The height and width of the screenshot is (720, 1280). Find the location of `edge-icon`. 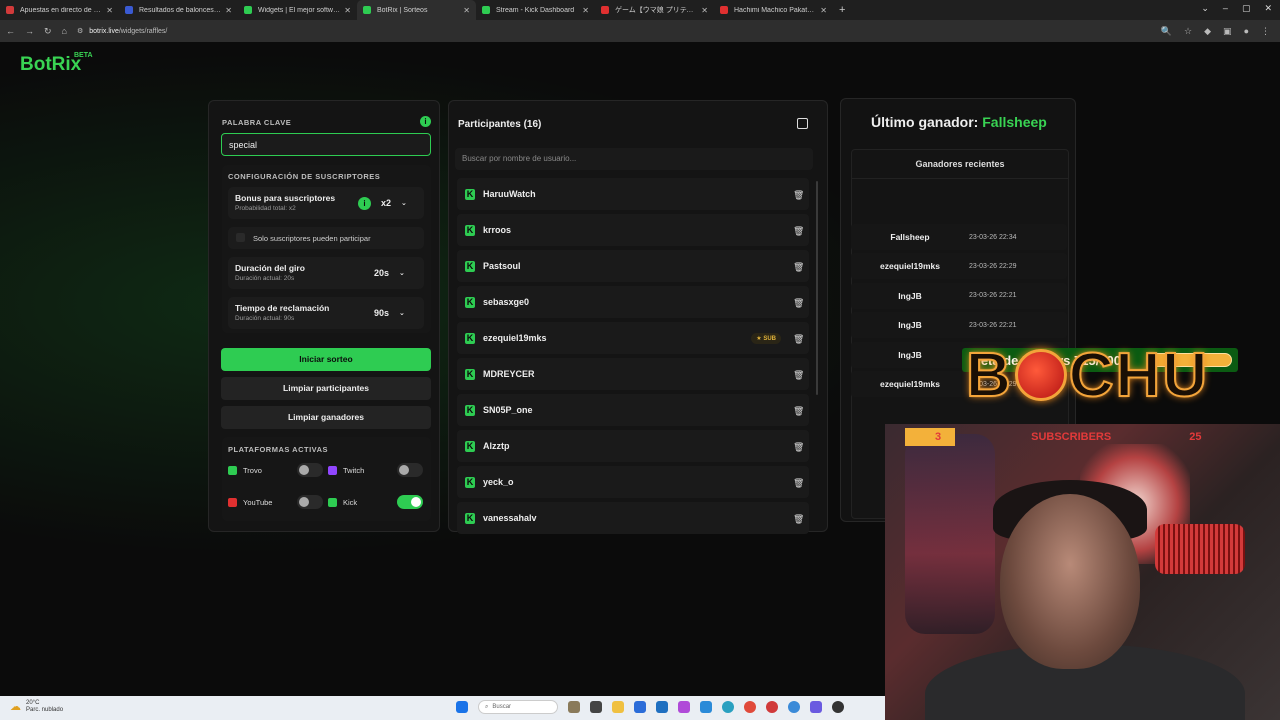

edge-icon is located at coordinates (728, 707).